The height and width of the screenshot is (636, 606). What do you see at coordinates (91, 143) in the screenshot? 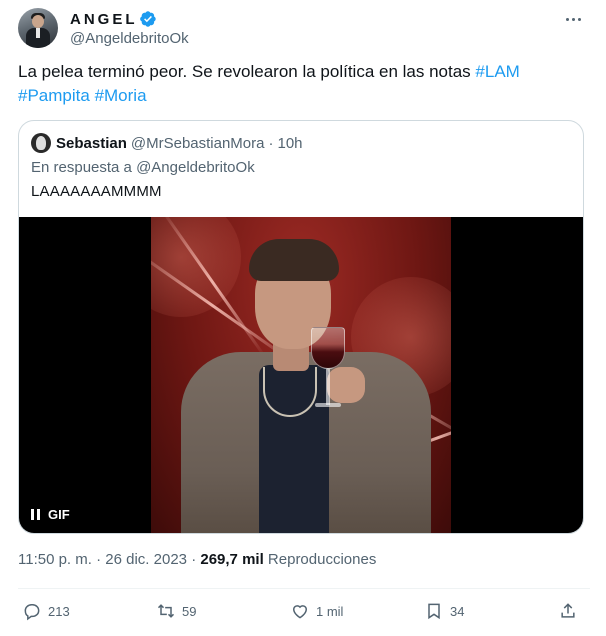
I see `quoted-author-name: Sebastian` at bounding box center [91, 143].